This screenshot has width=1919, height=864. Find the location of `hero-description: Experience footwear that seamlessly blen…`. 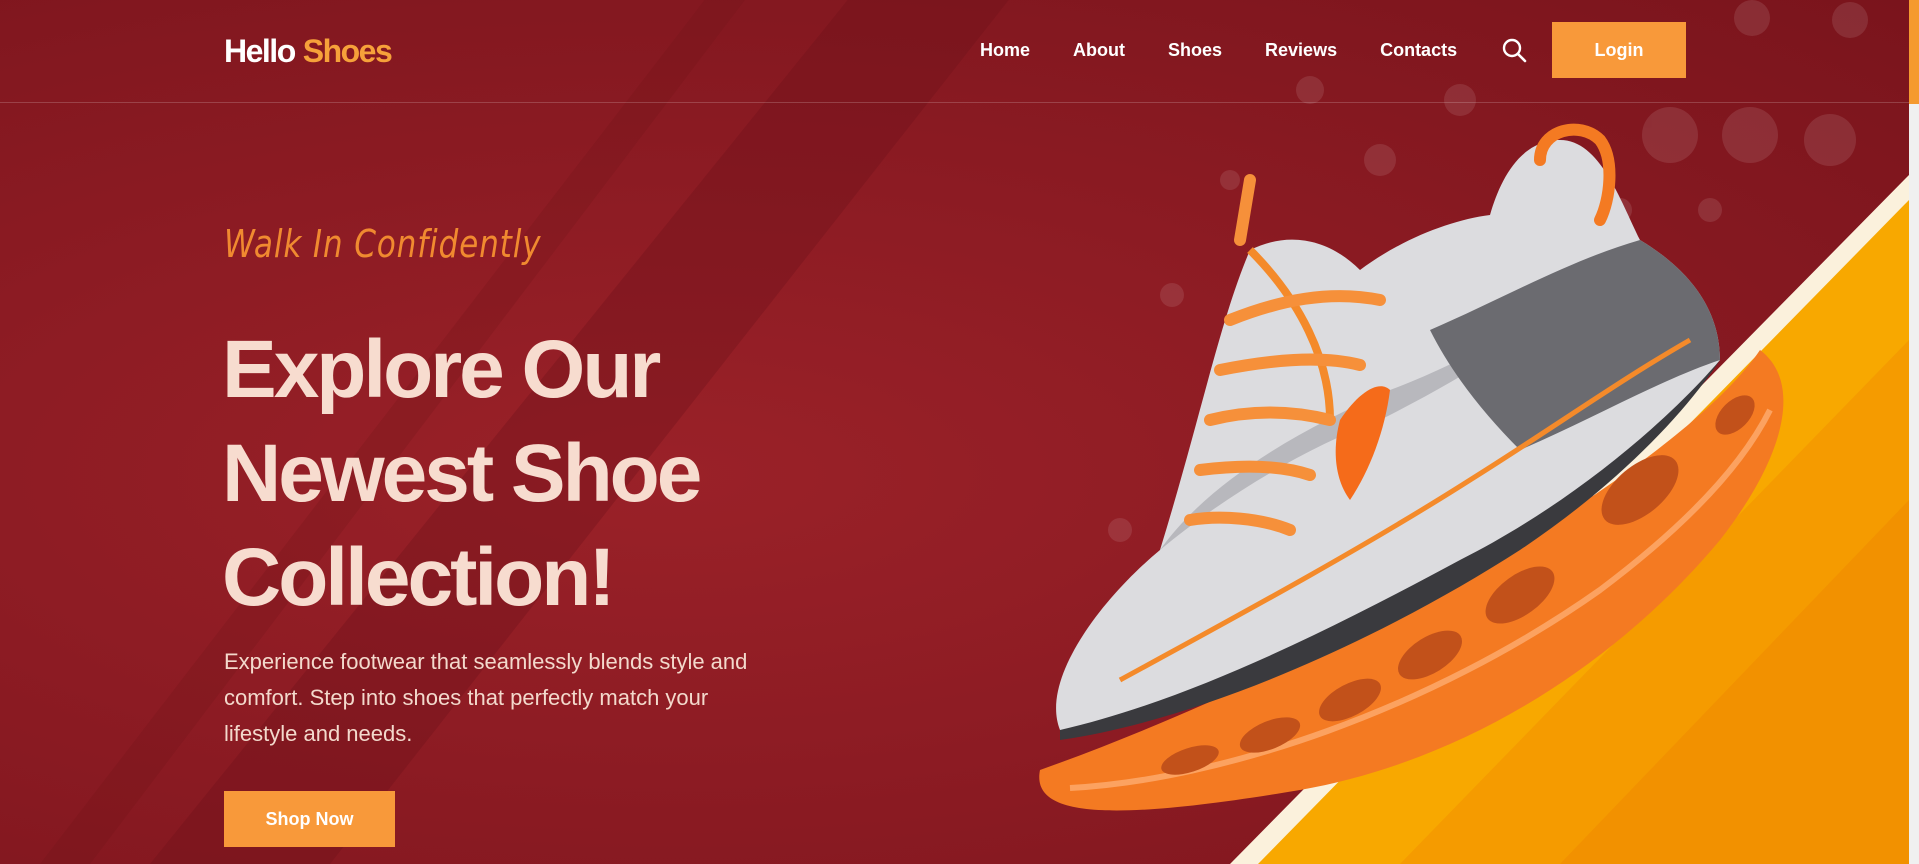

hero-description: Experience footwear that seamlessly blen… is located at coordinates (486, 697).